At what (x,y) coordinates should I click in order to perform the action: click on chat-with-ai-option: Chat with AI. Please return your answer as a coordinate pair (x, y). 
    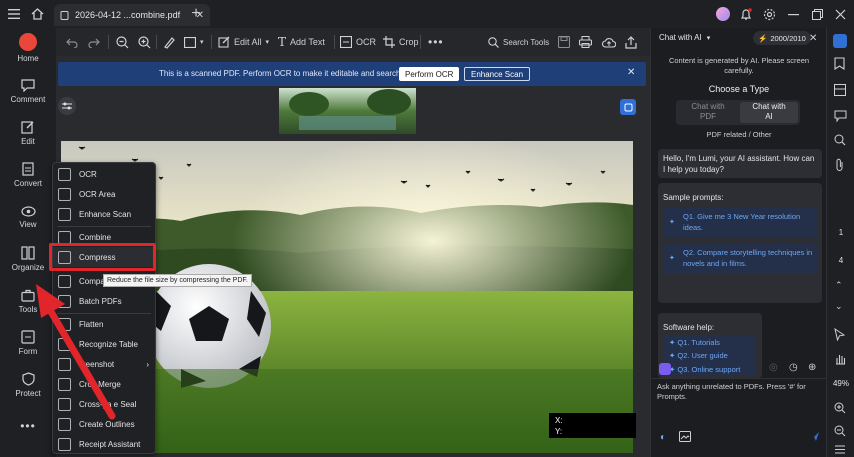
    Looking at the image, I should click on (769, 112).